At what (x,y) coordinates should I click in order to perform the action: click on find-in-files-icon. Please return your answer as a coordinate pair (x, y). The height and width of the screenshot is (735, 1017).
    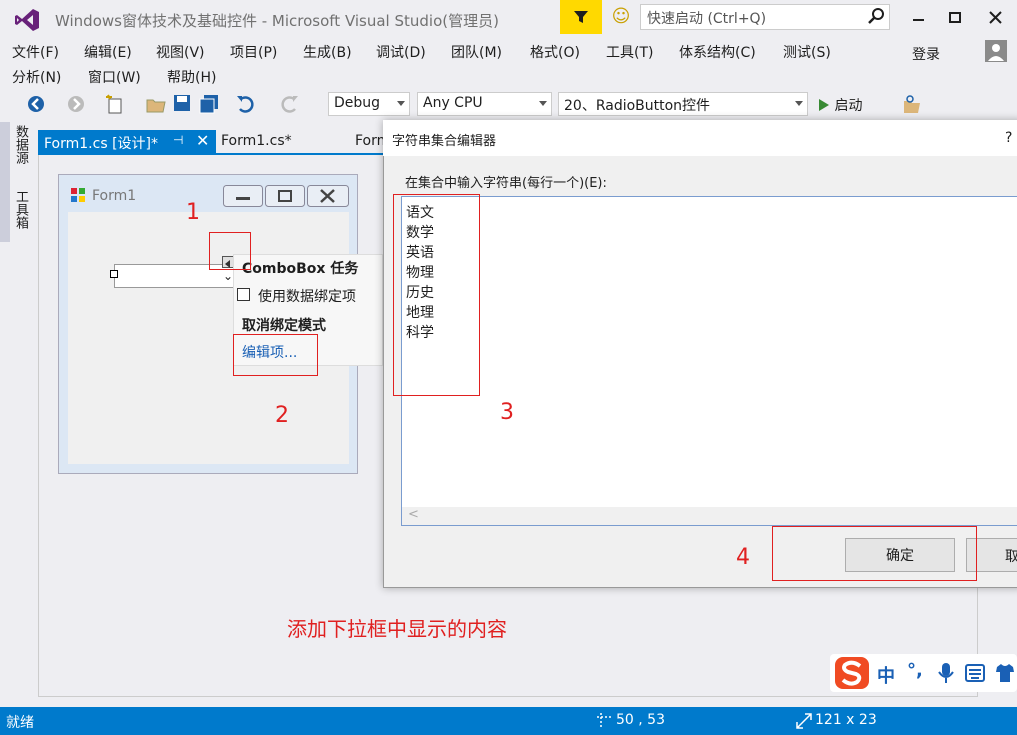
    Looking at the image, I should click on (912, 105).